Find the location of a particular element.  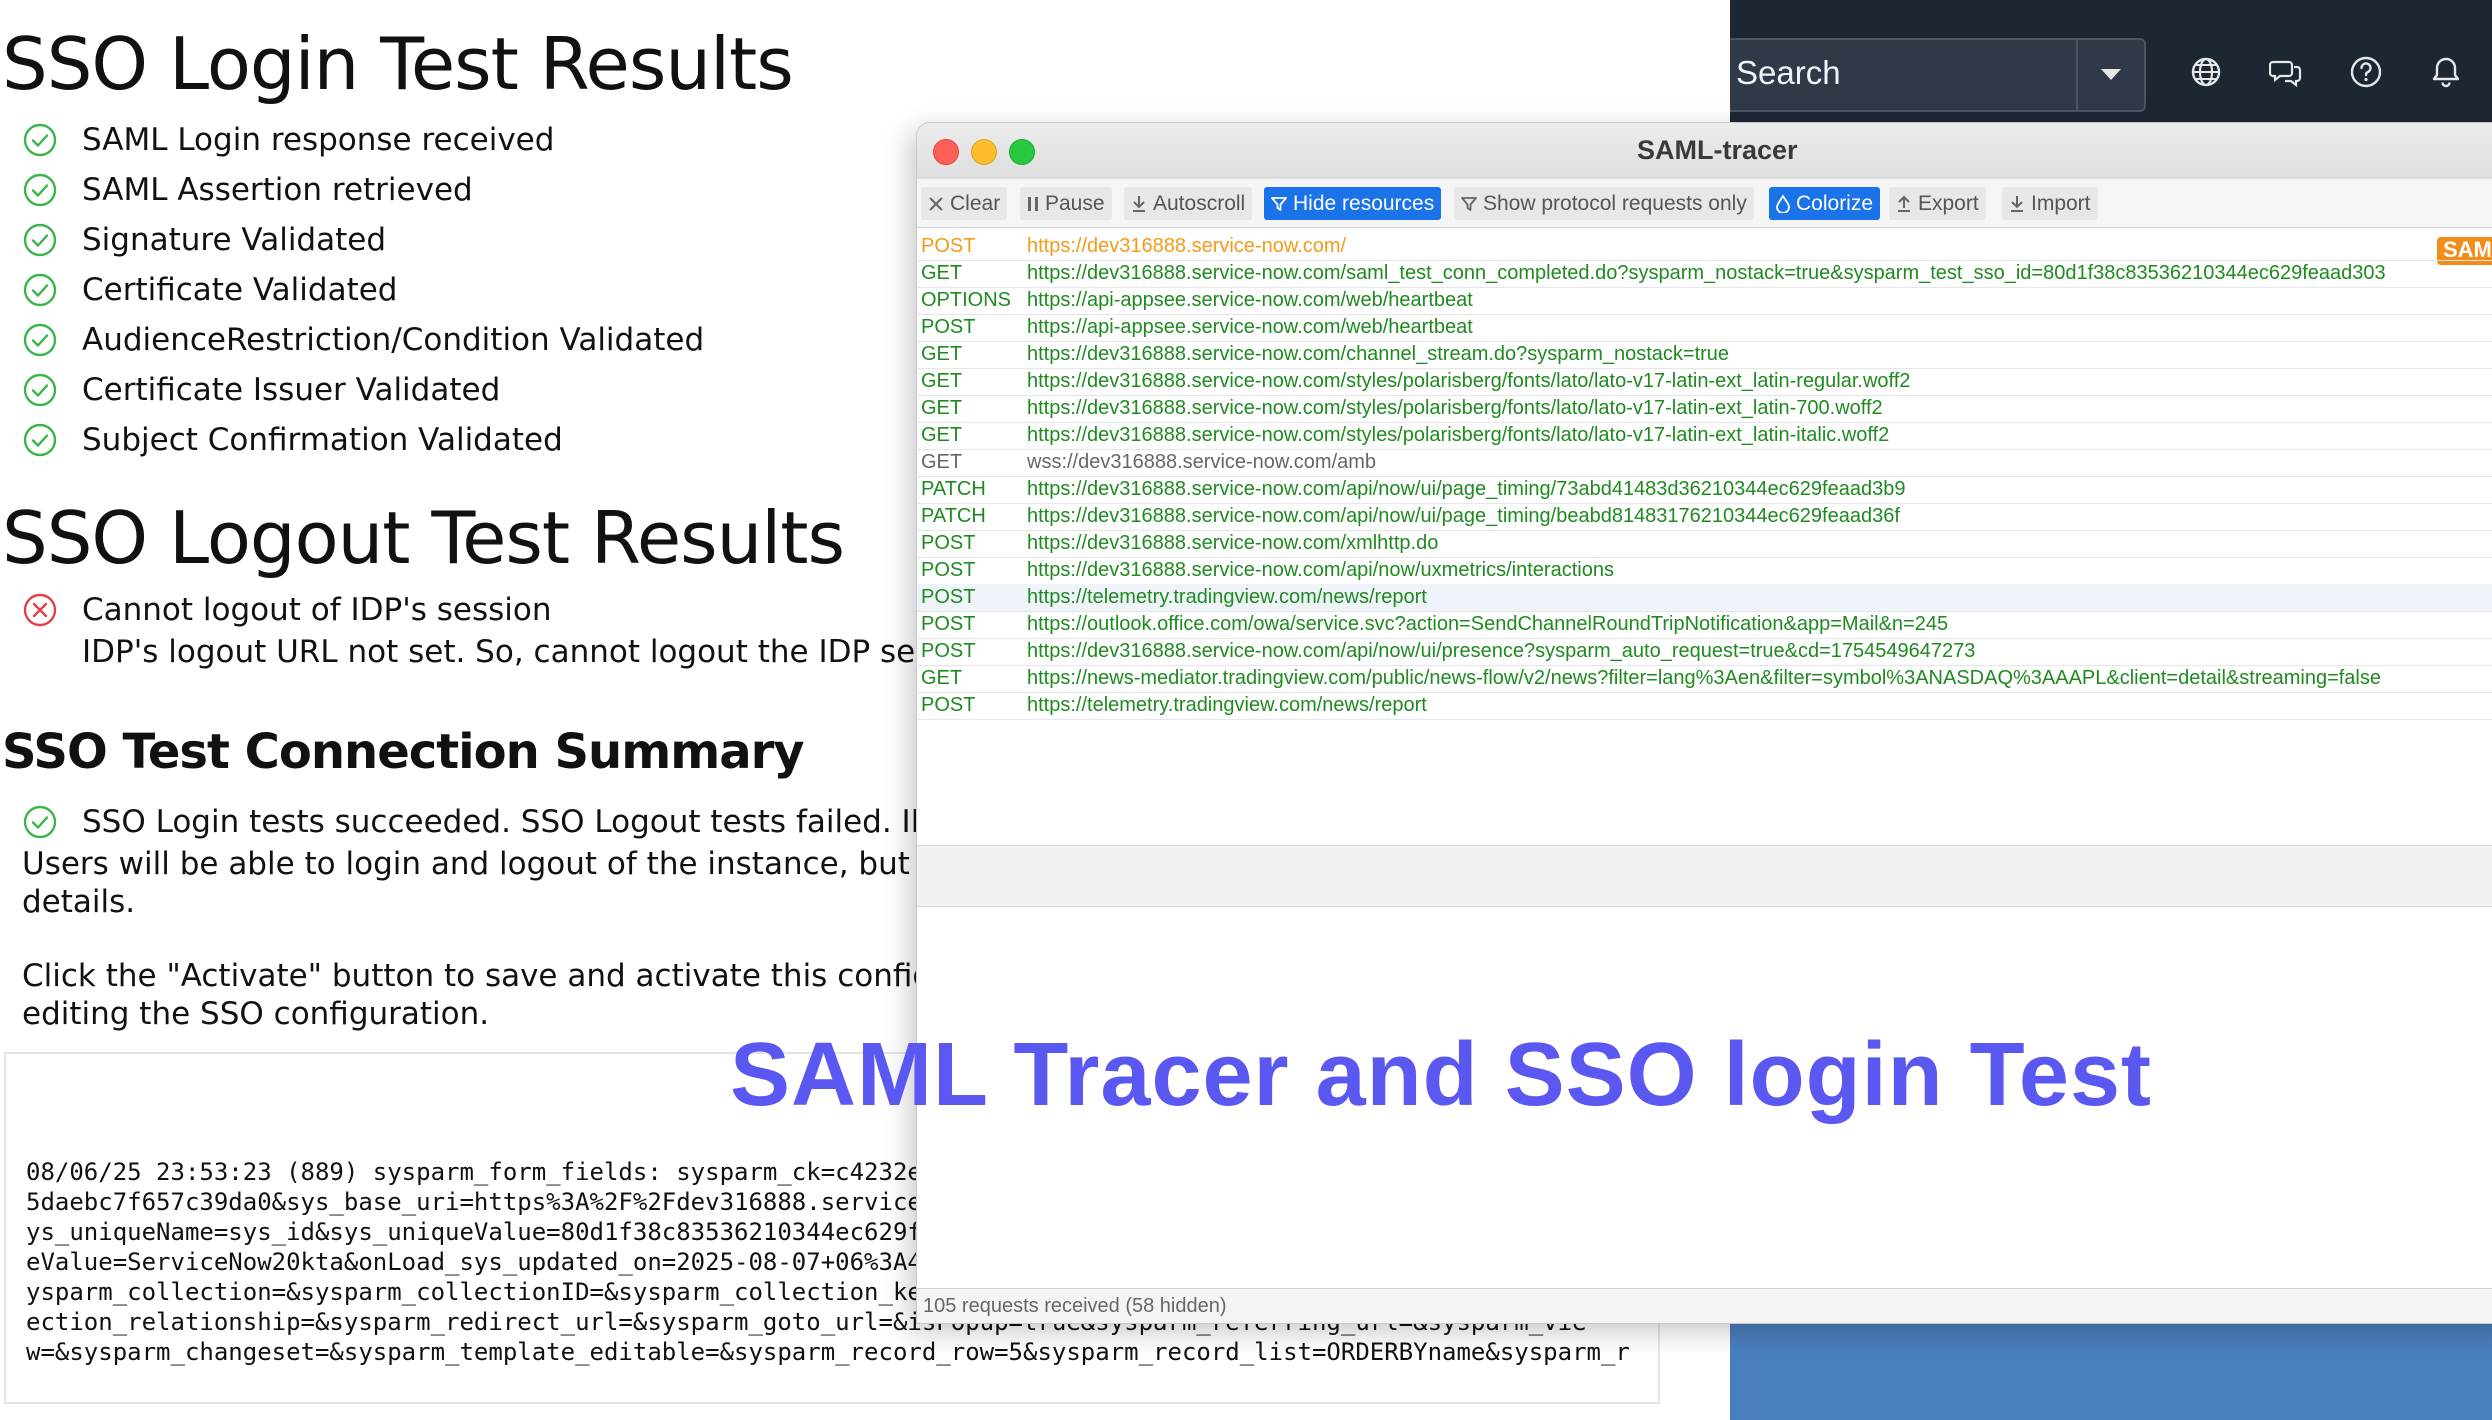

close-window-button is located at coordinates (946, 152).